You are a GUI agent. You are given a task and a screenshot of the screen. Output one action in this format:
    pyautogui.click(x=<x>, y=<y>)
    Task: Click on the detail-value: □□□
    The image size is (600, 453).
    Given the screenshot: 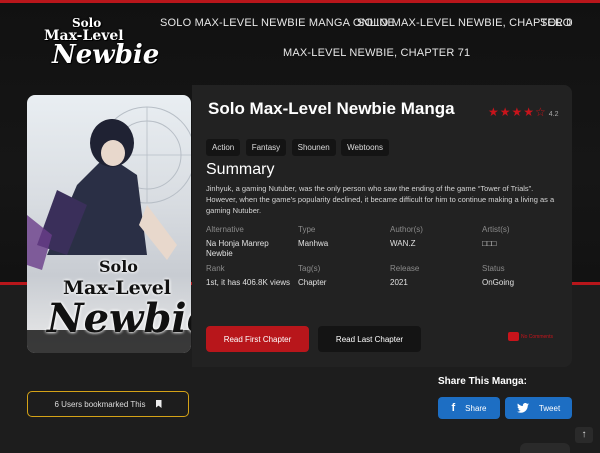 What is the action you would take?
    pyautogui.click(x=527, y=244)
    